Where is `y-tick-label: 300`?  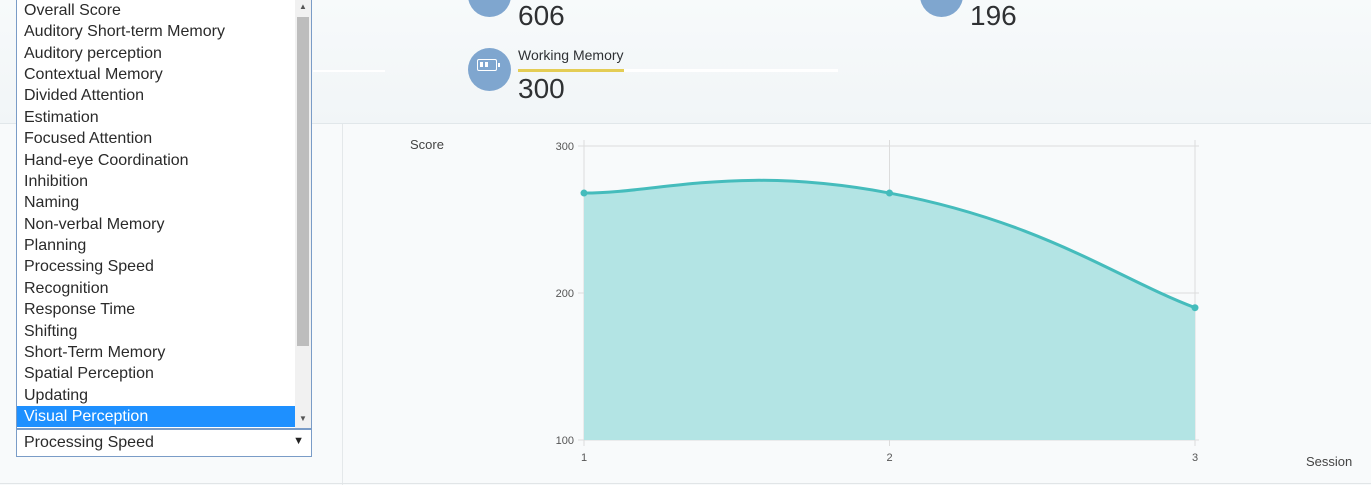 y-tick-label: 300 is located at coordinates (565, 147).